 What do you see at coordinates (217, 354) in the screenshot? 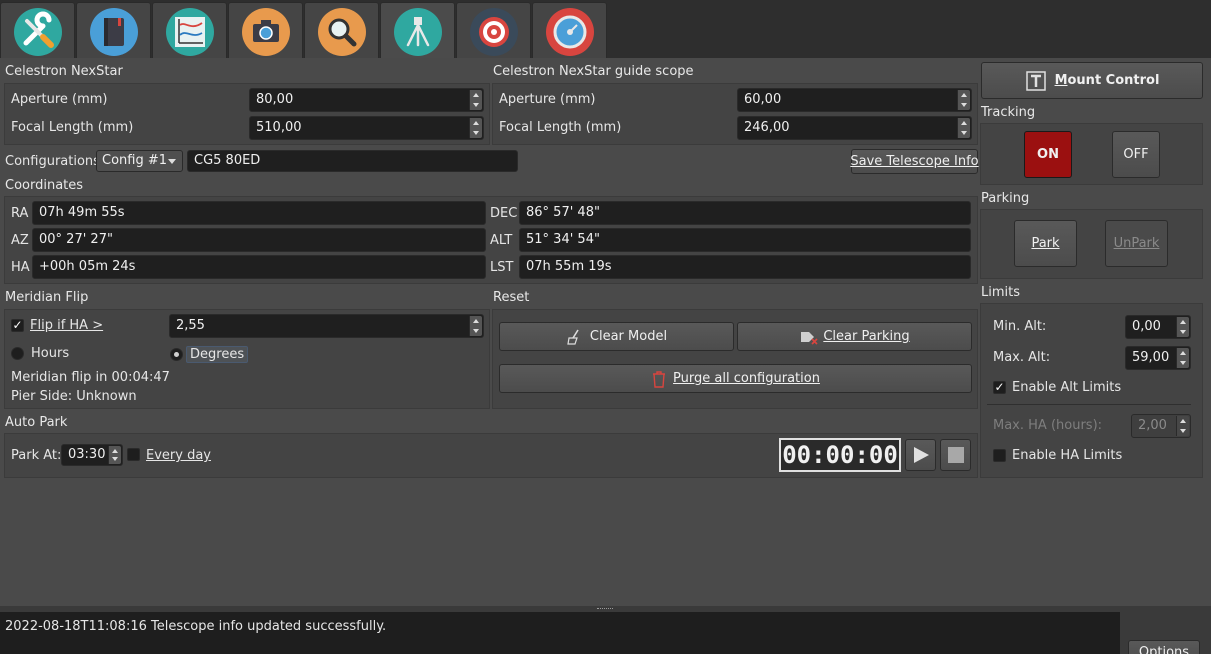
I see `degrees-label: Degrees` at bounding box center [217, 354].